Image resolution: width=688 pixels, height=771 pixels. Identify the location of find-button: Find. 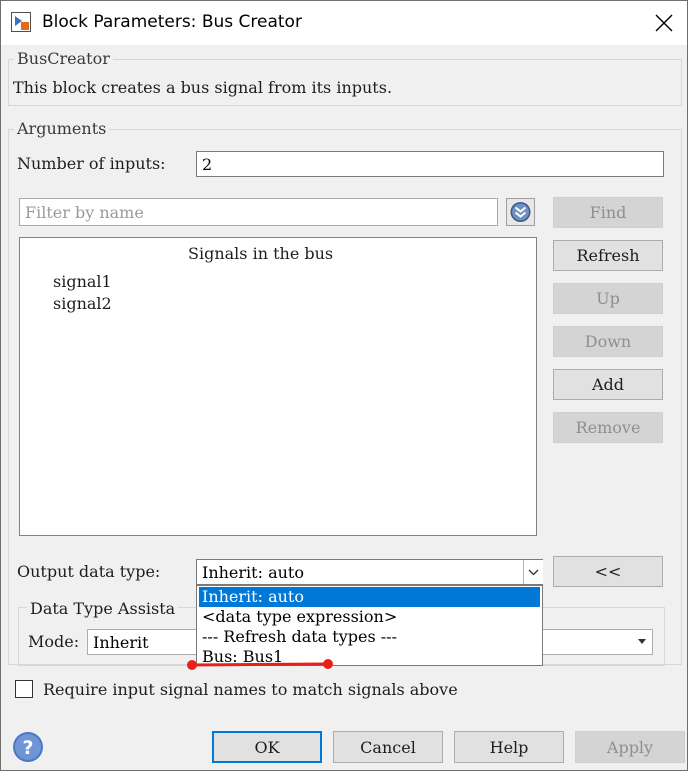
(608, 212).